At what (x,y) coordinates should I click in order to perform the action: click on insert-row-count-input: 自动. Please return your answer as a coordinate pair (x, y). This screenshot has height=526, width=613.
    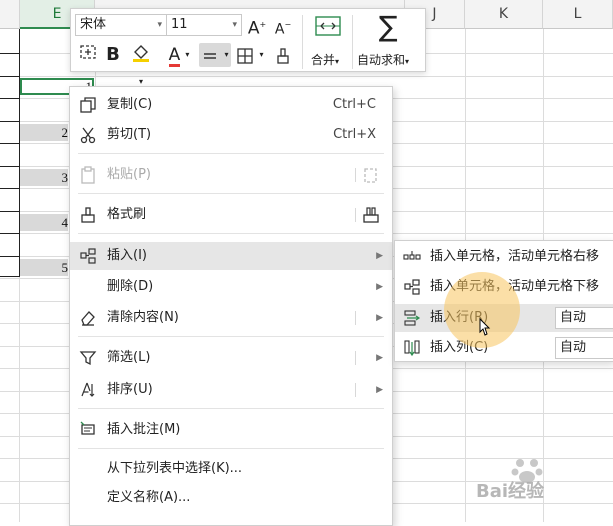
    Looking at the image, I should click on (584, 318).